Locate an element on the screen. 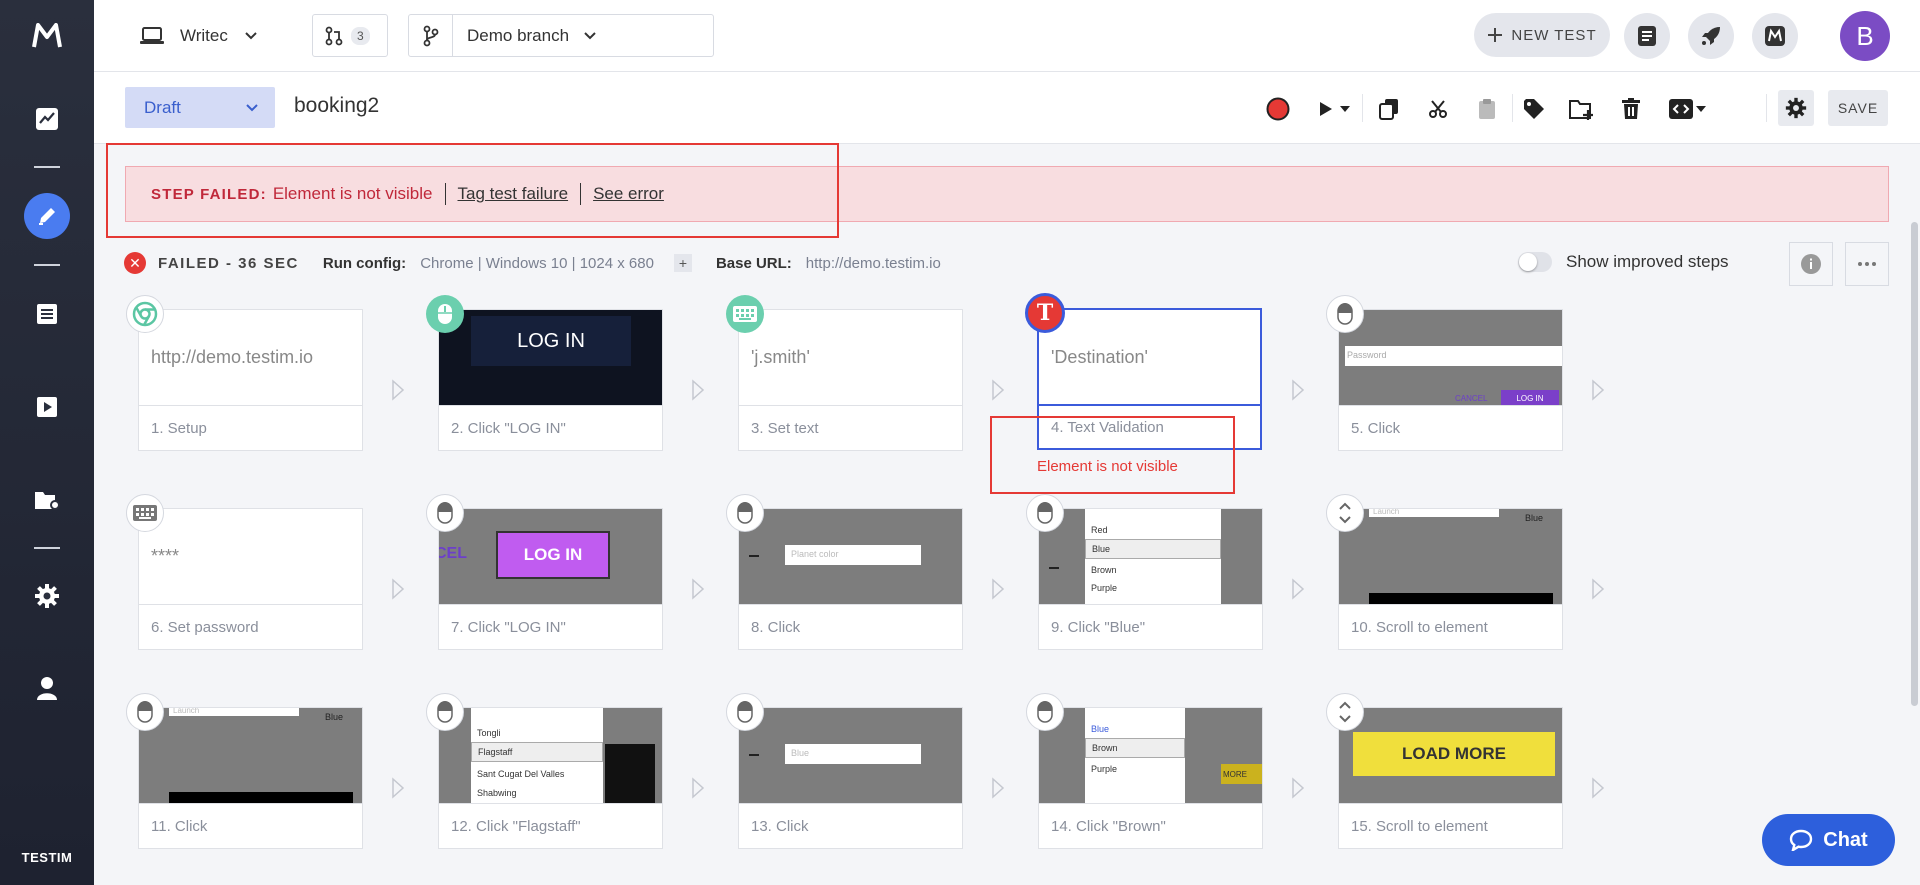  step-card-7: CEL LOG IN 7. Click "LOG IN" is located at coordinates (550, 579).